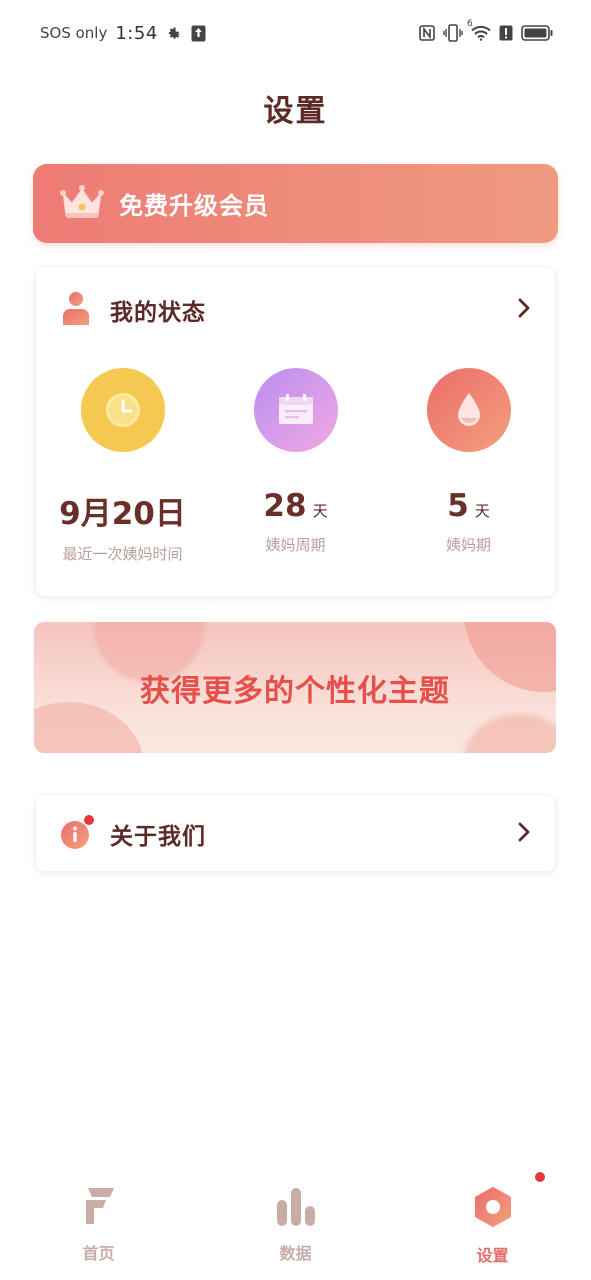  What do you see at coordinates (198, 33) in the screenshot?
I see `upload-icon` at bounding box center [198, 33].